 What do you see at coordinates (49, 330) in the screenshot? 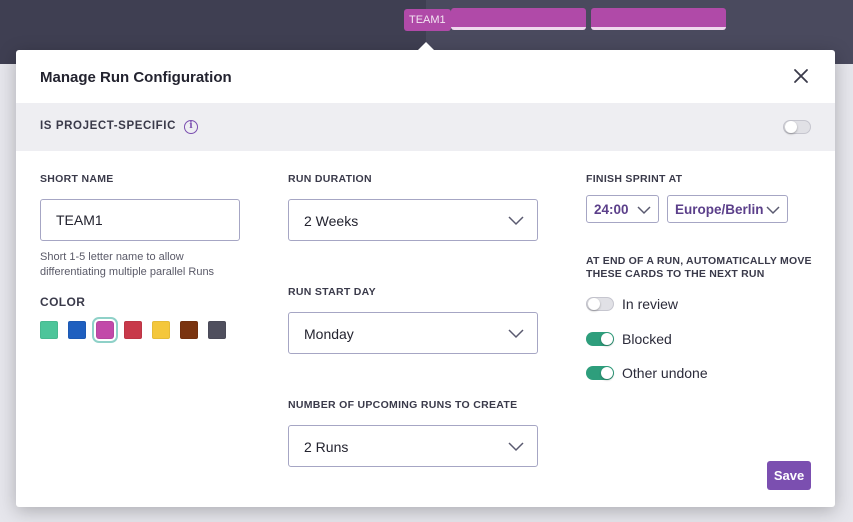
I see `color-swatch-green` at bounding box center [49, 330].